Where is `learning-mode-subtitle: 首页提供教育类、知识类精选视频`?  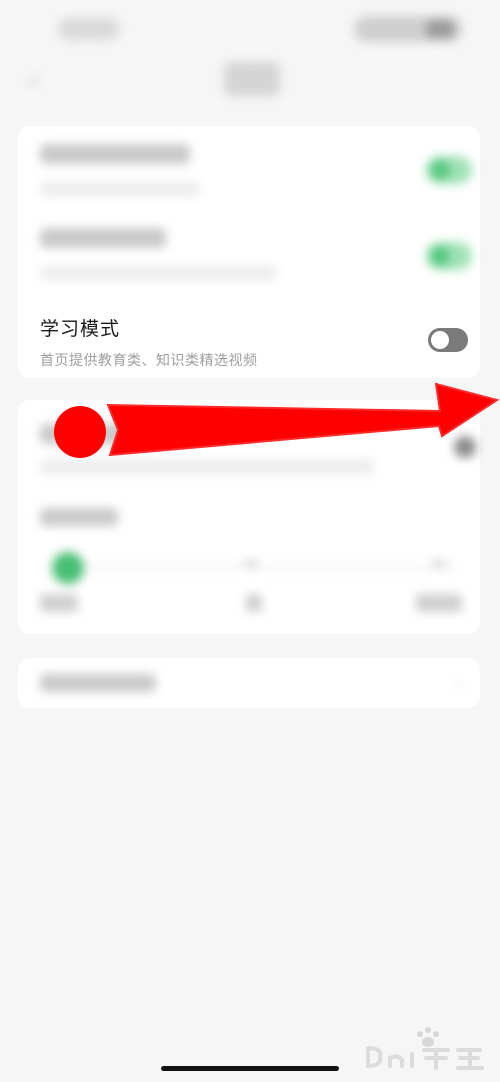 learning-mode-subtitle: 首页提供教育类、知识类精选视频 is located at coordinates (149, 361).